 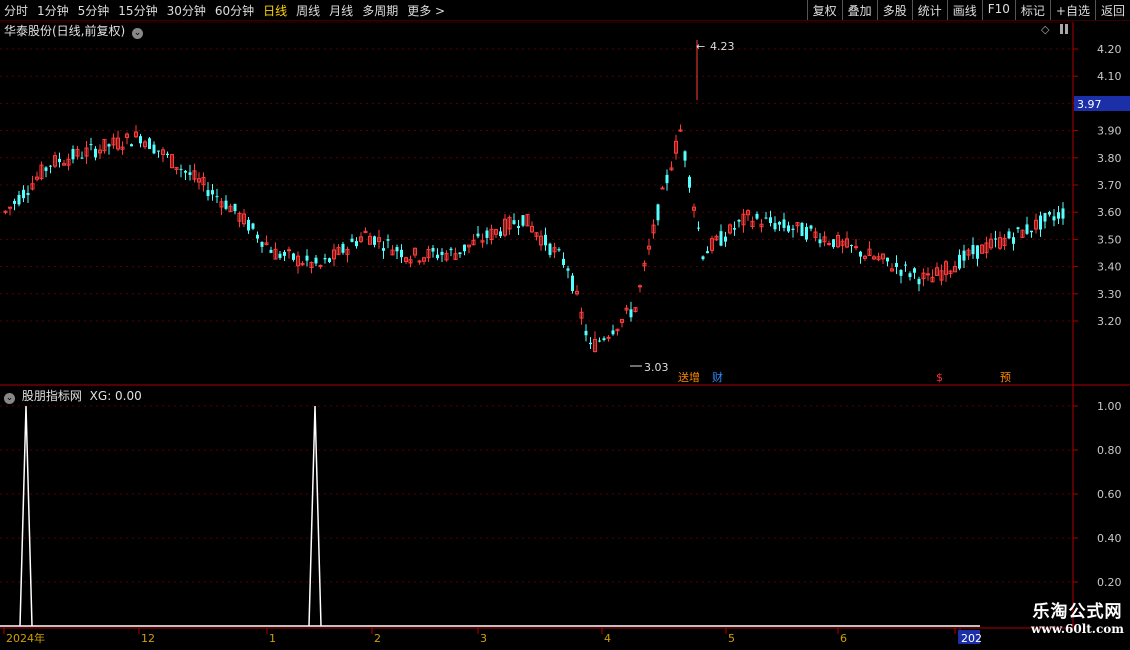 I want to click on date-label: 2024年, so click(x=25, y=638).